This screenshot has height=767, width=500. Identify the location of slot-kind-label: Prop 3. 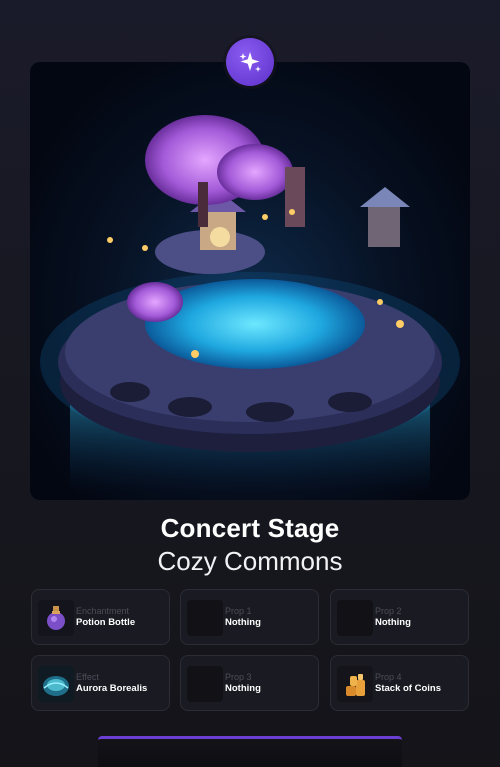
(238, 677).